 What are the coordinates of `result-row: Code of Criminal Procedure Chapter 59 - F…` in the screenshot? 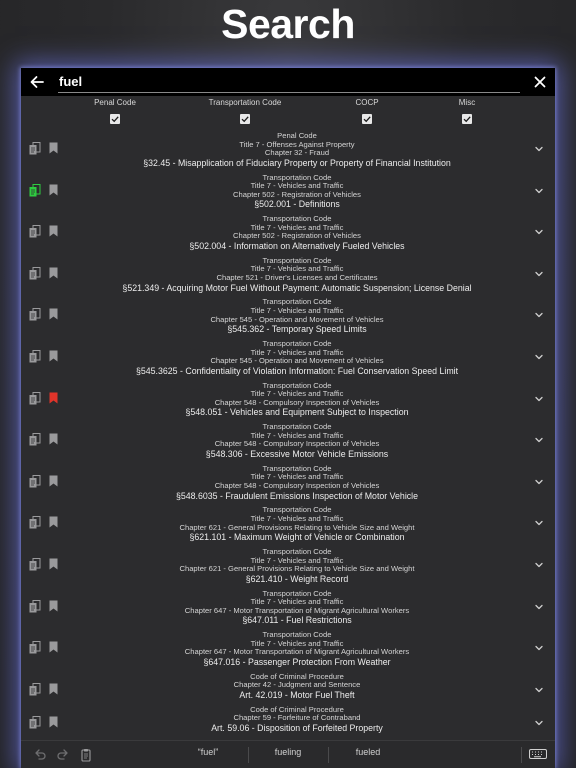 It's located at (288, 720).